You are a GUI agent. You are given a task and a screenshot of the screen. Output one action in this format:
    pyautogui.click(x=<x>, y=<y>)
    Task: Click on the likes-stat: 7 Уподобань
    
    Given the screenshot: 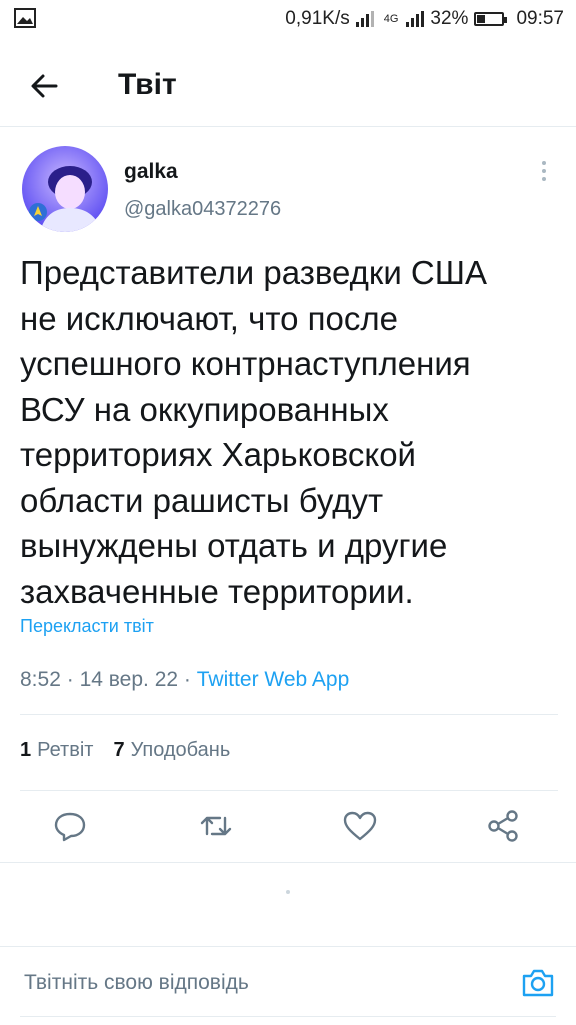 What is the action you would take?
    pyautogui.click(x=171, y=750)
    